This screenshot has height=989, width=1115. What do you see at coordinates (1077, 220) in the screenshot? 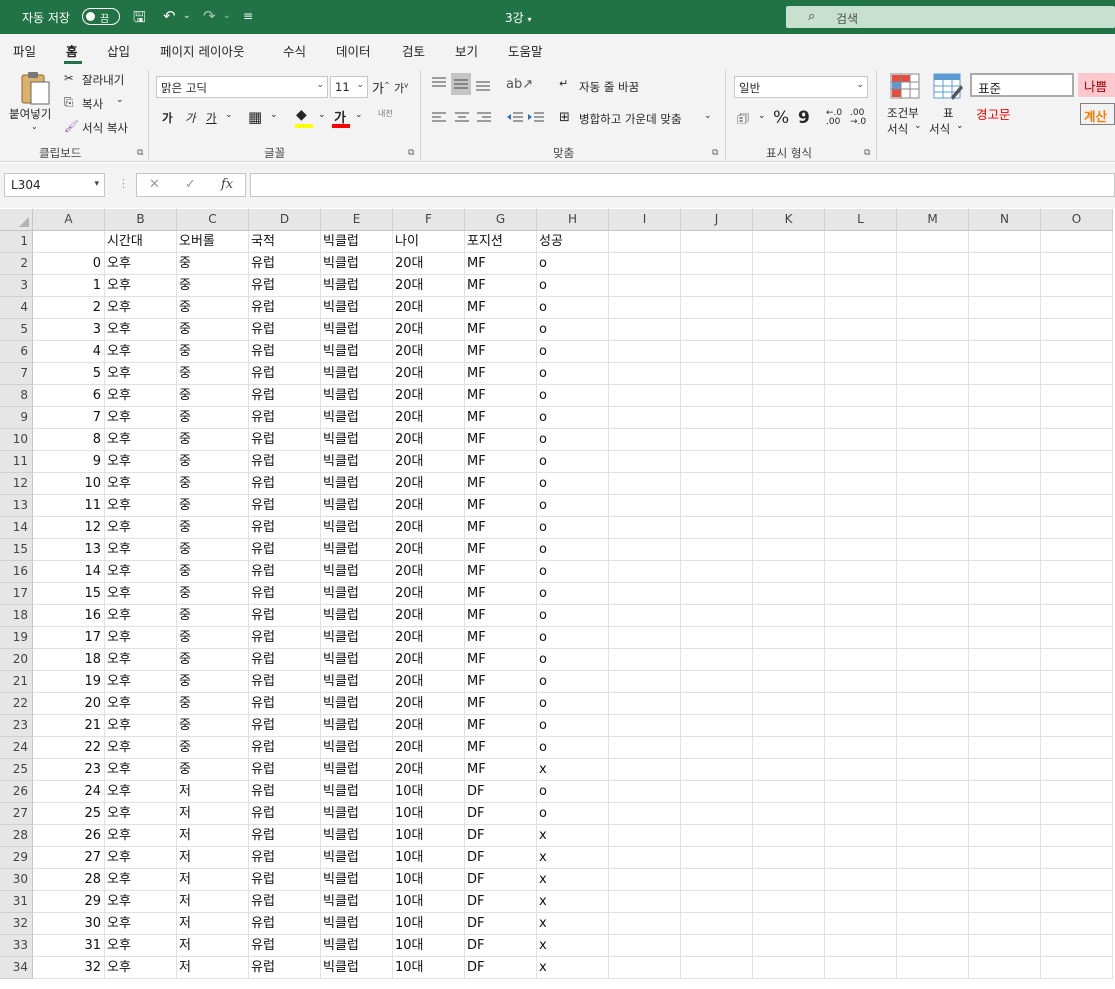
I see `column-header-o: O` at bounding box center [1077, 220].